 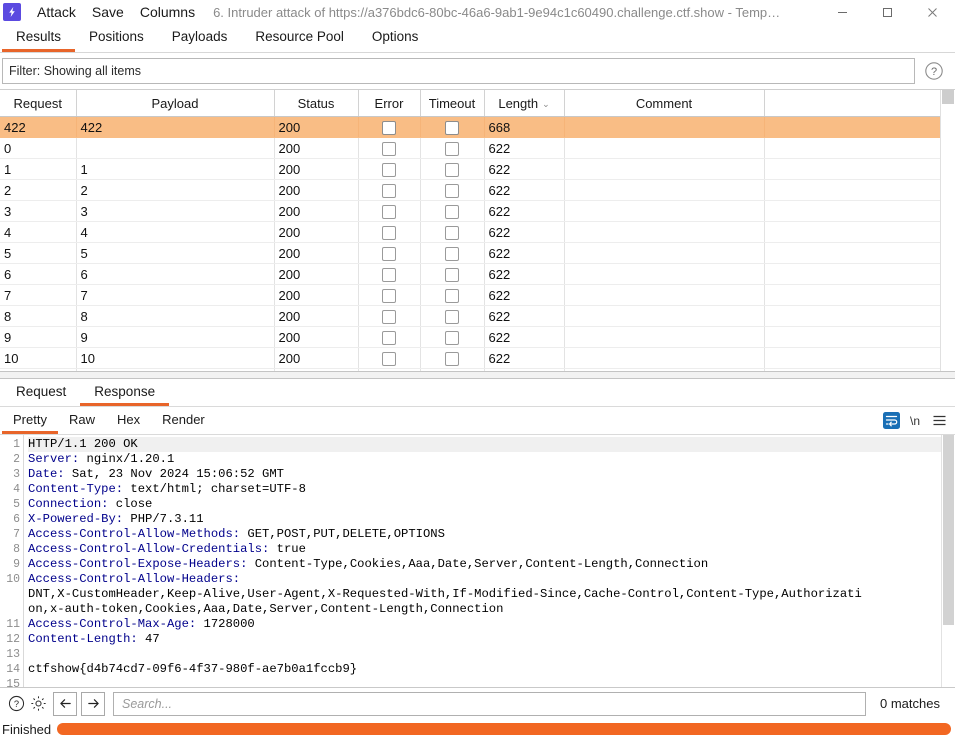 I want to click on horizontal-splitter, so click(x=477, y=375).